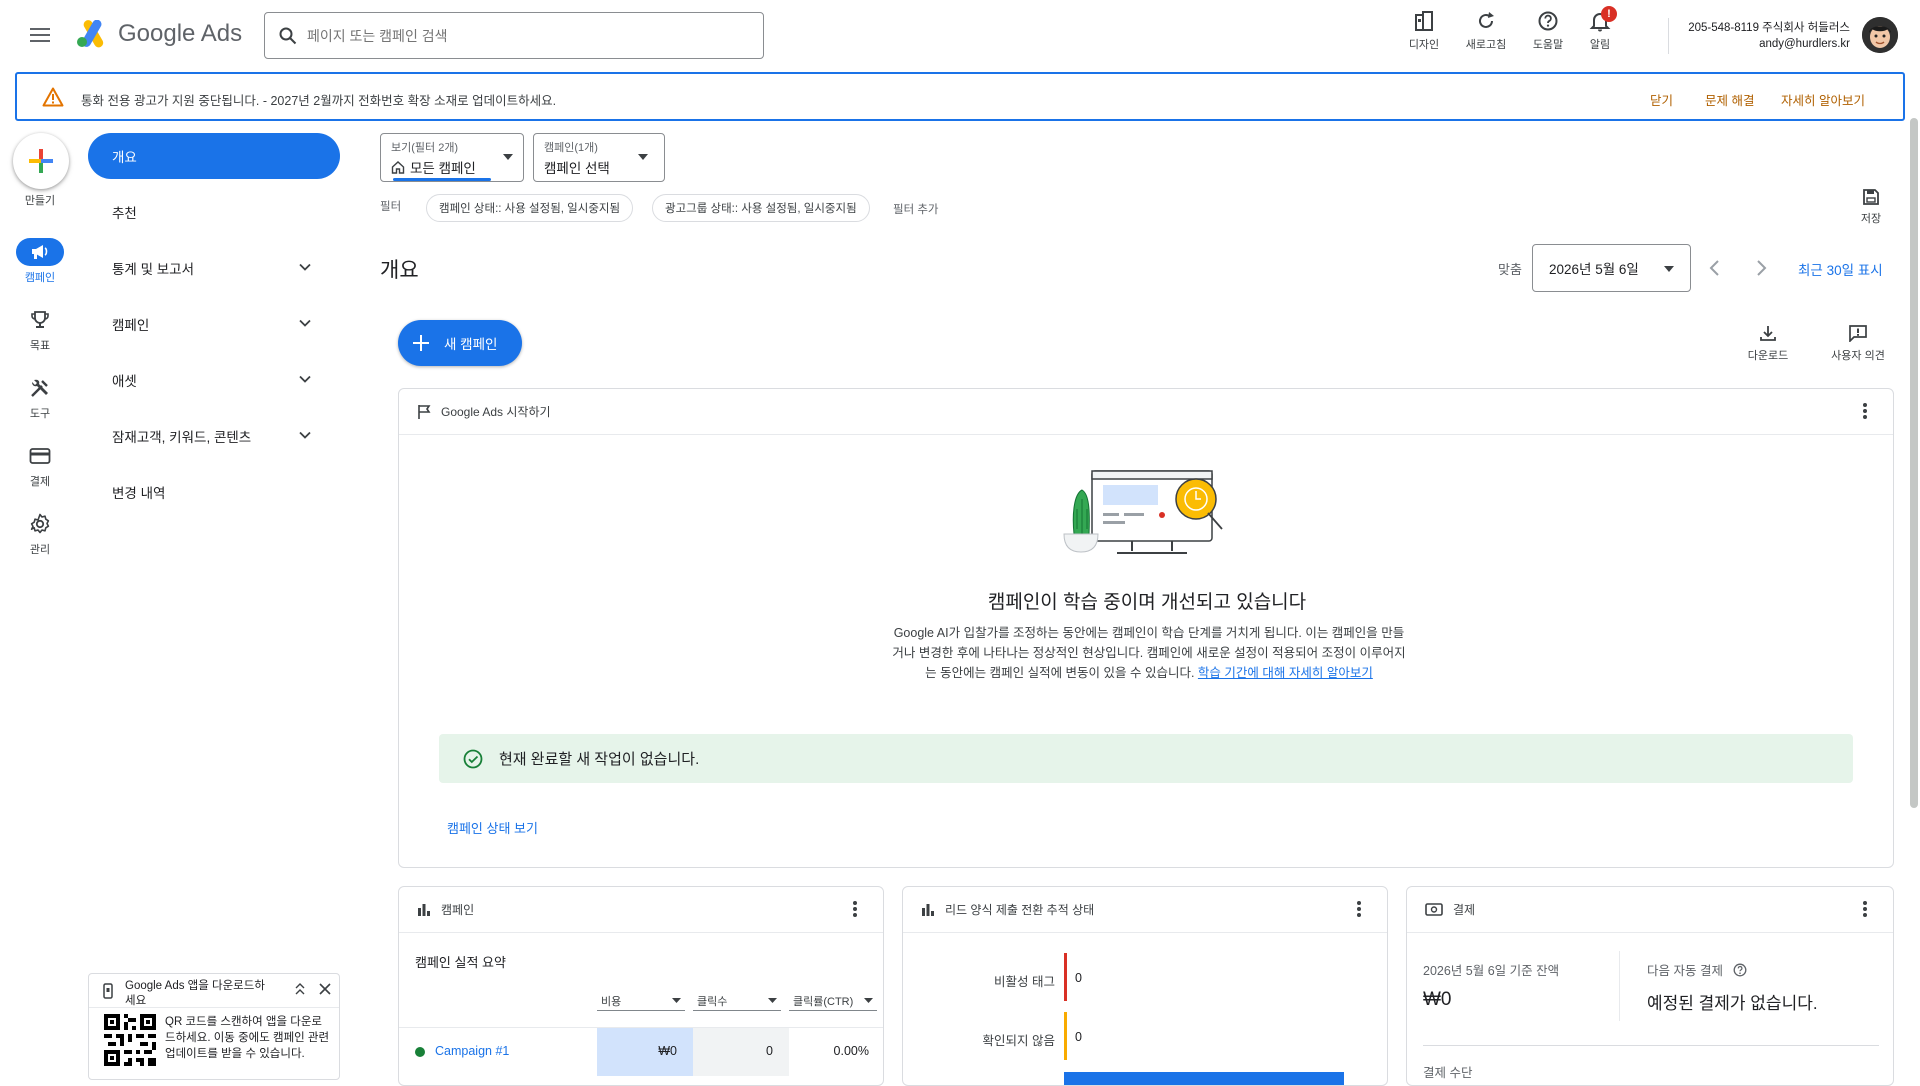 This screenshot has width=1920, height=1086. What do you see at coordinates (823, 1002) in the screenshot?
I see `column-header-ctr-label: 클릭률(CTR)` at bounding box center [823, 1002].